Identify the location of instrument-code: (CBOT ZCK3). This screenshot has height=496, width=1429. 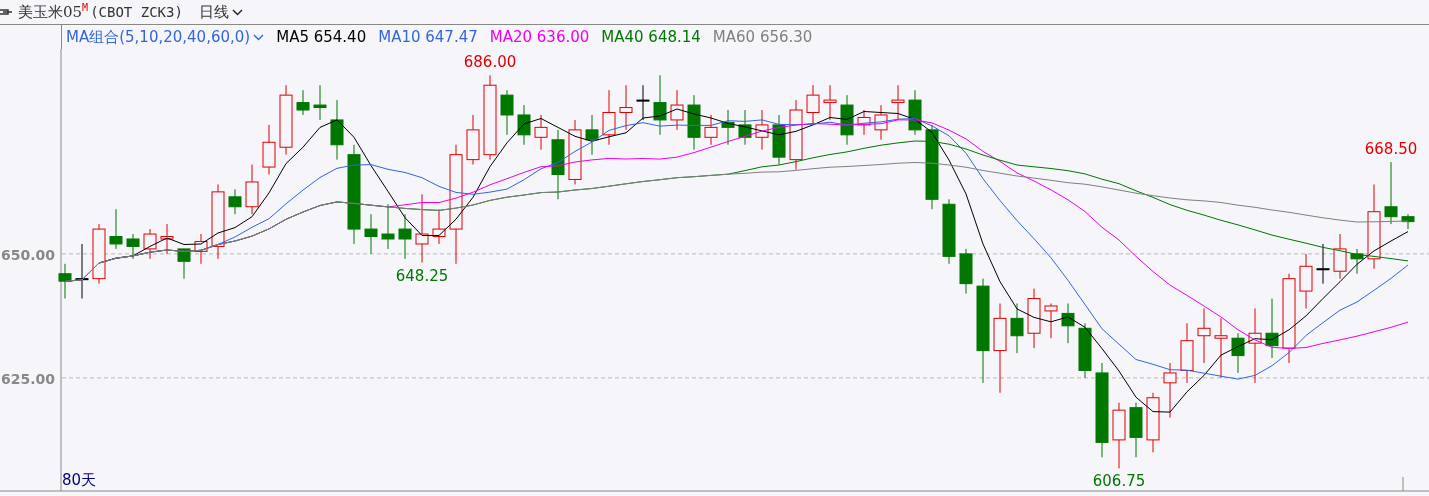
(136, 12).